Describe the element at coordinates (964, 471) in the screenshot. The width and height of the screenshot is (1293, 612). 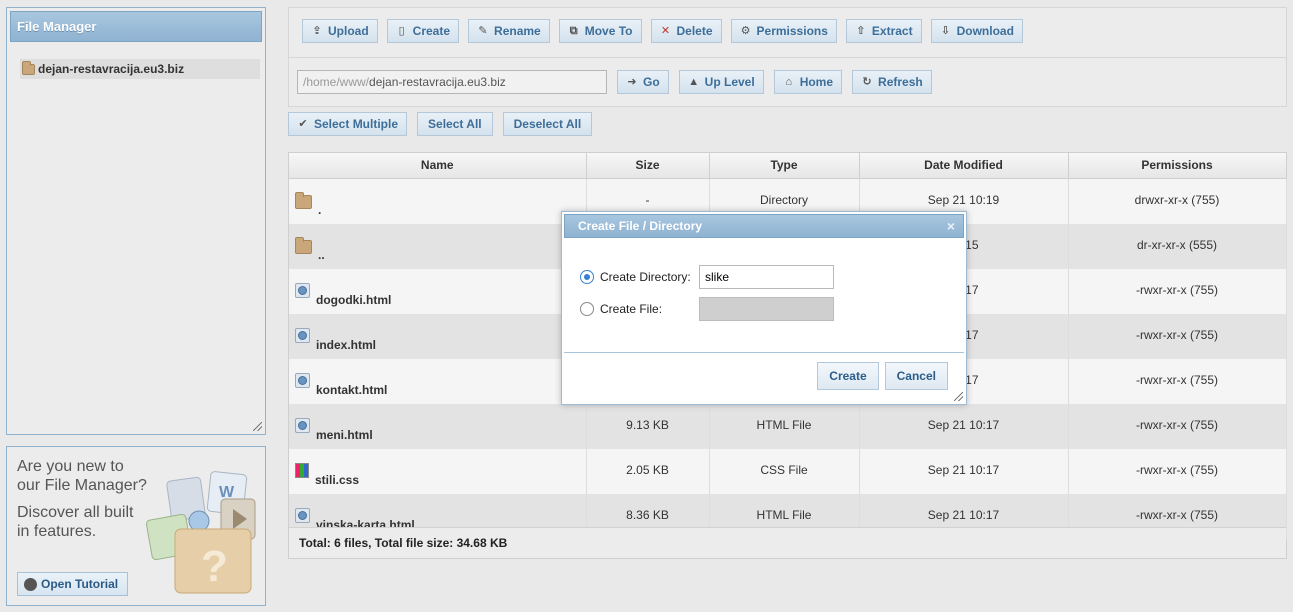
I see `cell-date-modified: Sep 21 10:17` at that location.